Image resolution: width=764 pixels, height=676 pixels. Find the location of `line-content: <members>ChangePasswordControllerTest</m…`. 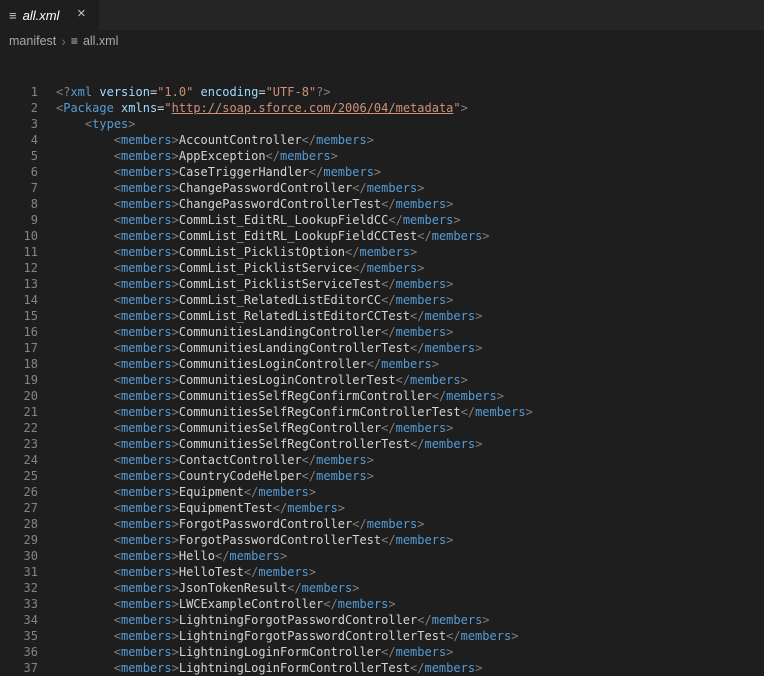

line-content: <members>ChangePasswordControllerTest</m… is located at coordinates (283, 204).